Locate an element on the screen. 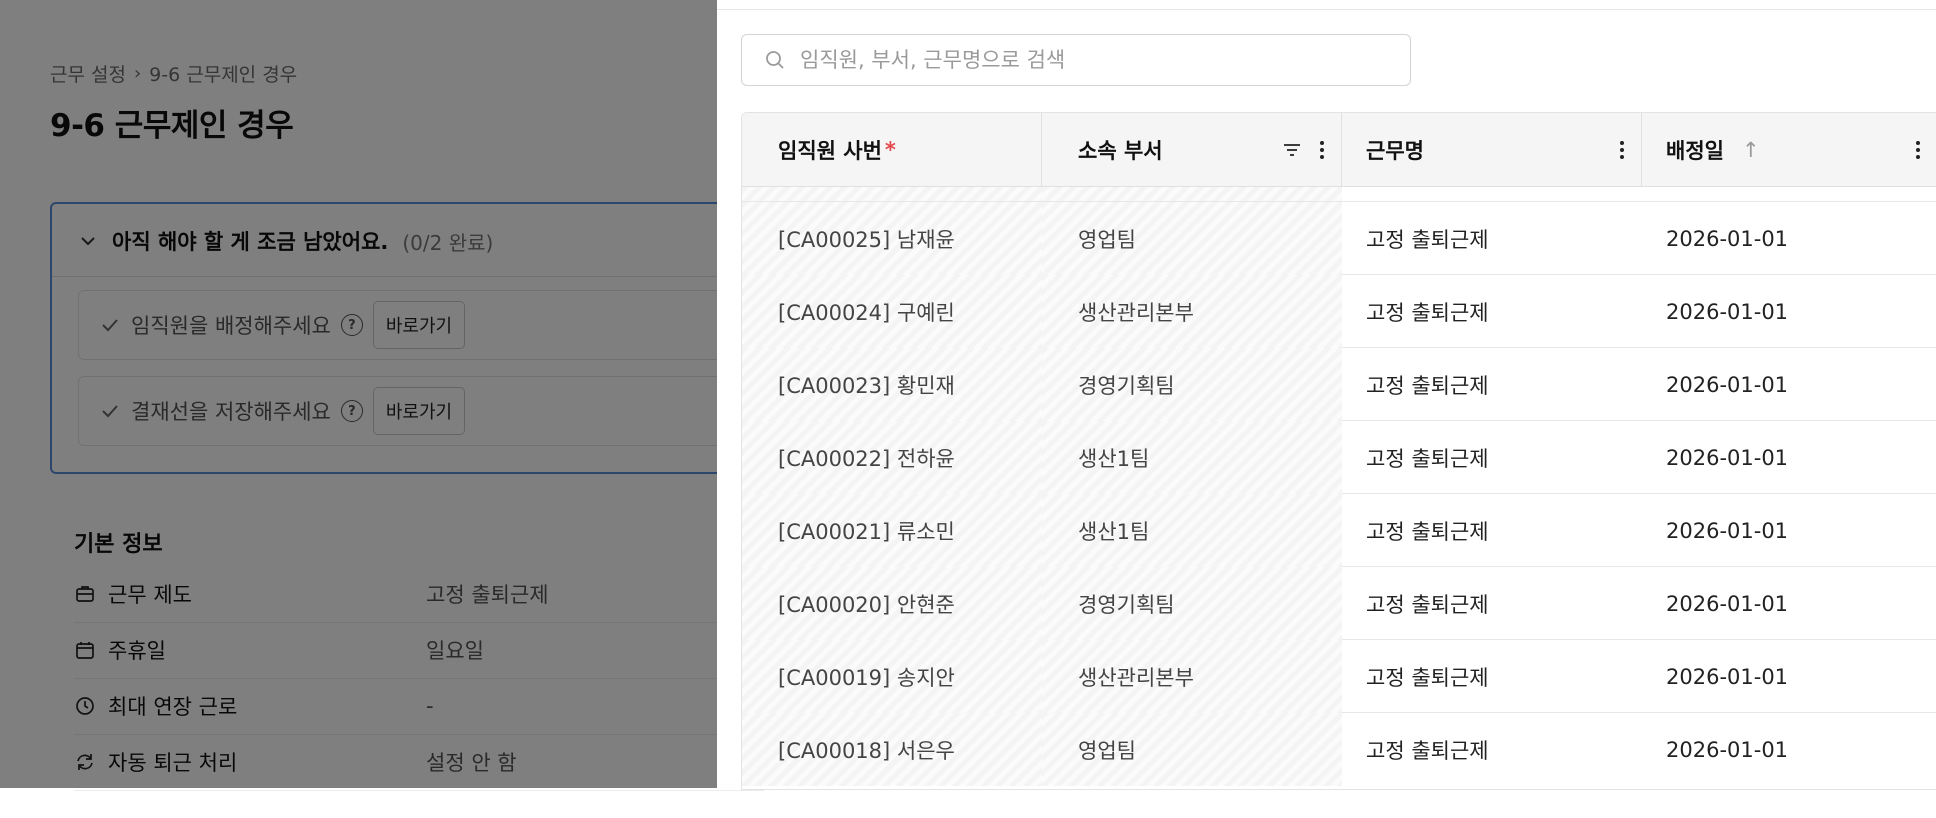  table-row: [CA00021] 류소민 생산1팀 고정 출퇴근제 2026-01-01 is located at coordinates (1339, 530).